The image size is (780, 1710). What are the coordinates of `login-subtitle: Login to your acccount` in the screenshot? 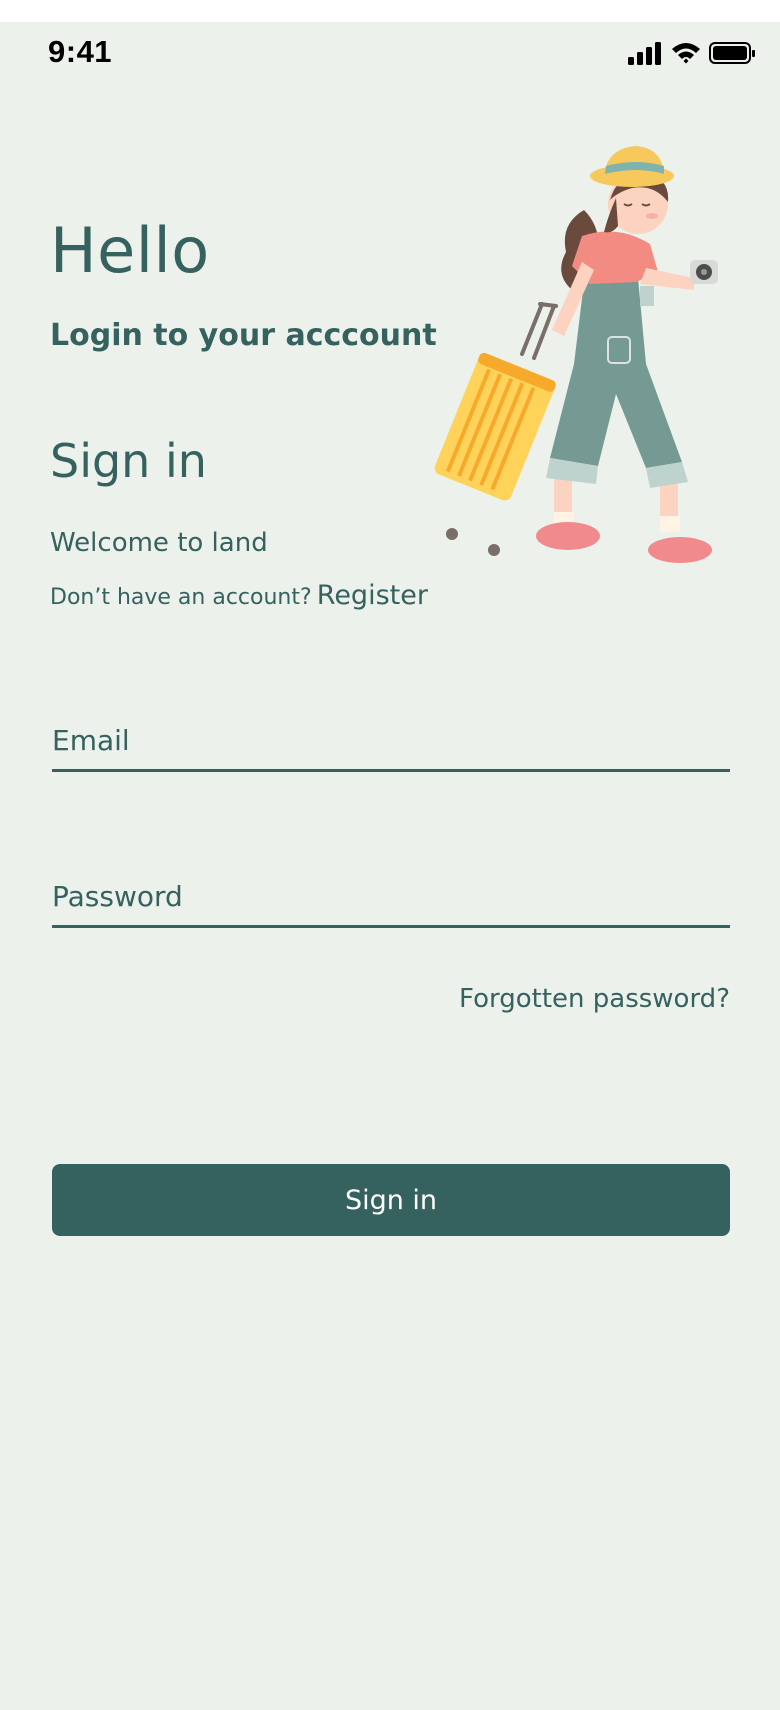 It's located at (243, 335).